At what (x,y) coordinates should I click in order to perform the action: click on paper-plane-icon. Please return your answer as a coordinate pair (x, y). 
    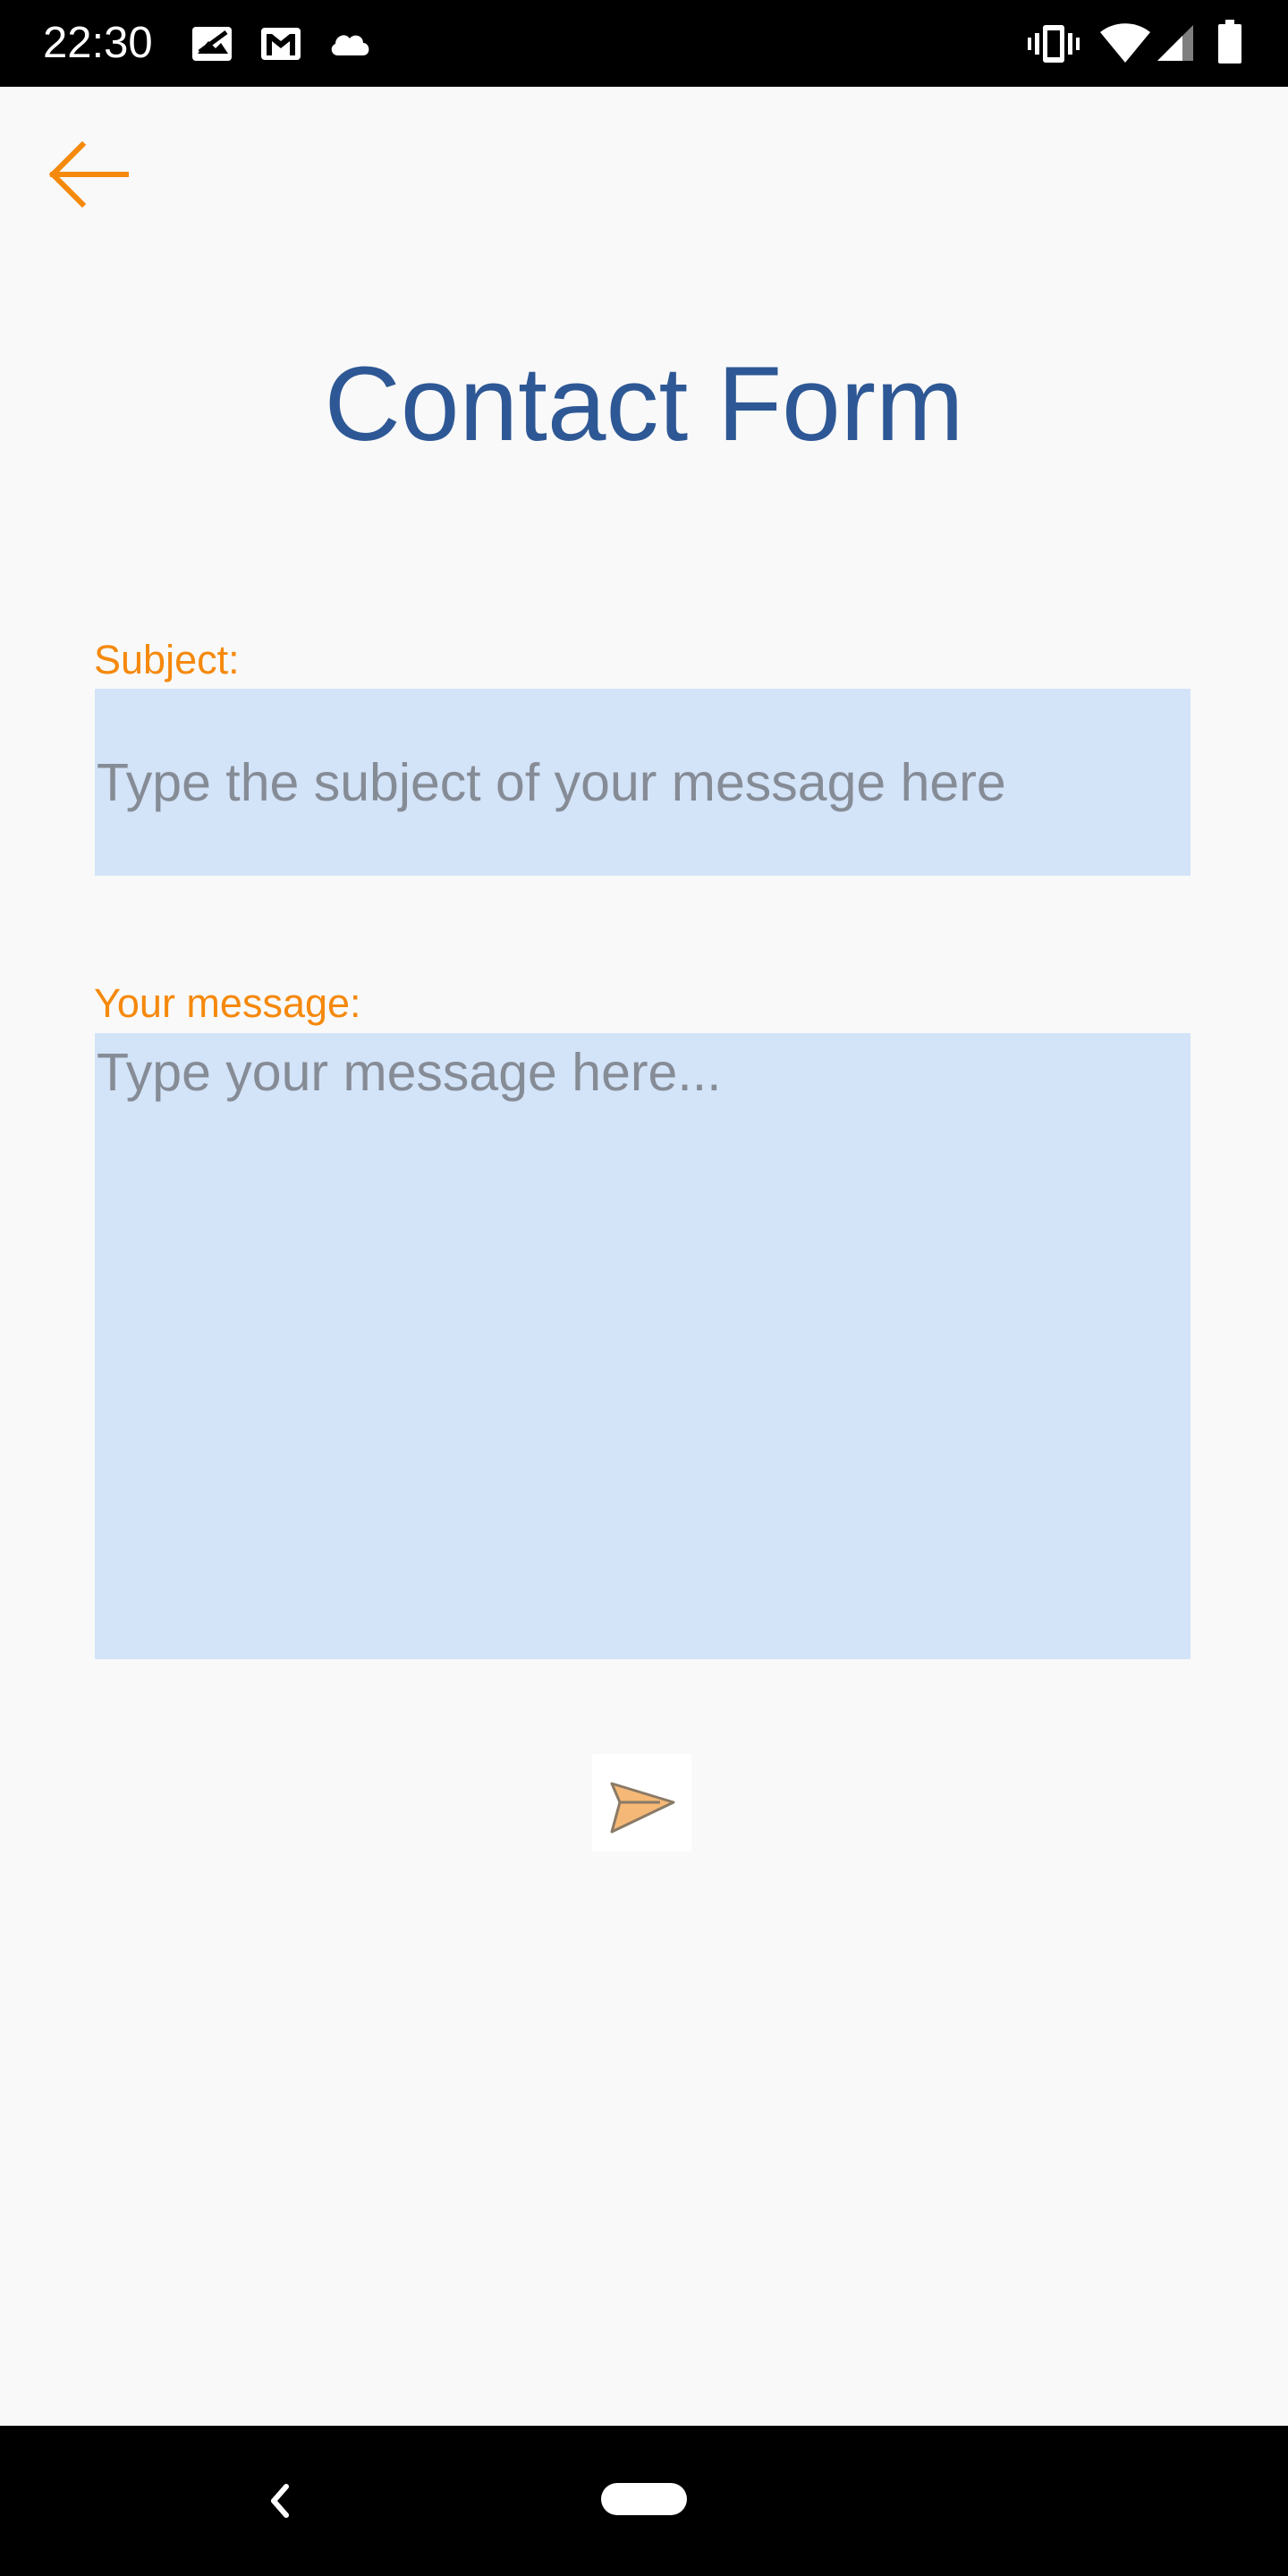
    Looking at the image, I should click on (642, 1808).